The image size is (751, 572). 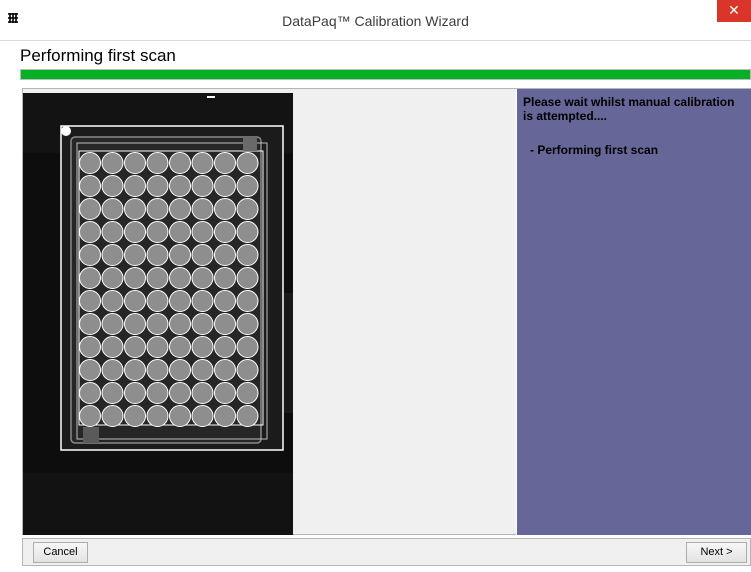 What do you see at coordinates (385, 74) in the screenshot?
I see `progress-bar` at bounding box center [385, 74].